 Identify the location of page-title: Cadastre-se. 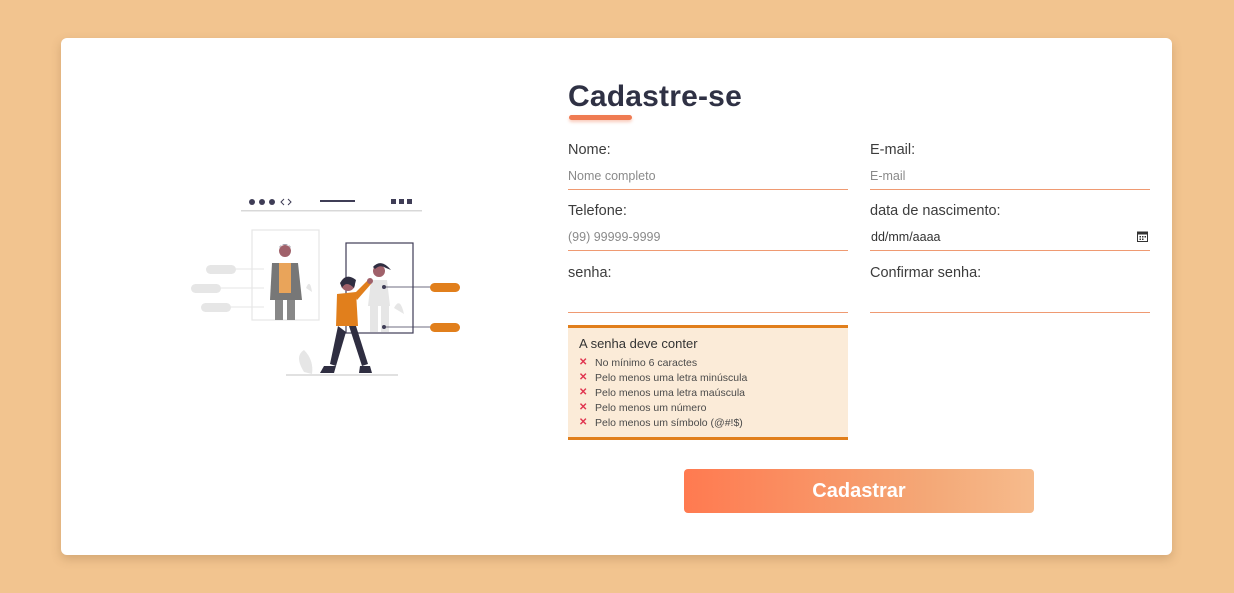
(655, 96).